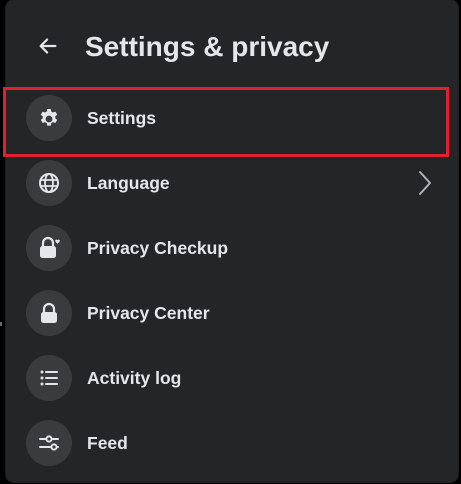 This screenshot has height=484, width=461. I want to click on arrow-left-icon, so click(48, 46).